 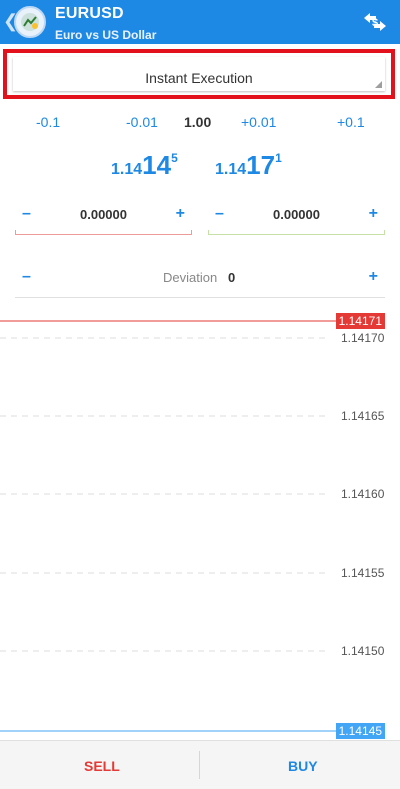 I want to click on ask-price: 1.14171, so click(x=248, y=165).